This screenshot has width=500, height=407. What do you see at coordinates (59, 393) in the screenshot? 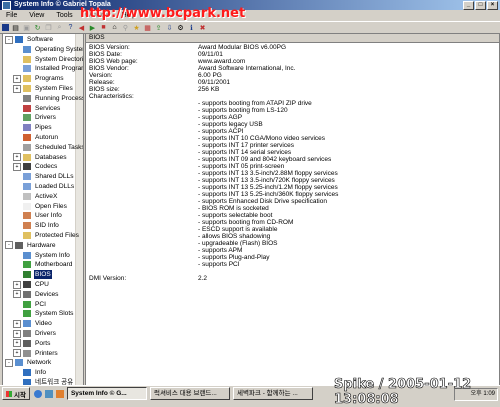
I see `media-icon` at bounding box center [59, 393].